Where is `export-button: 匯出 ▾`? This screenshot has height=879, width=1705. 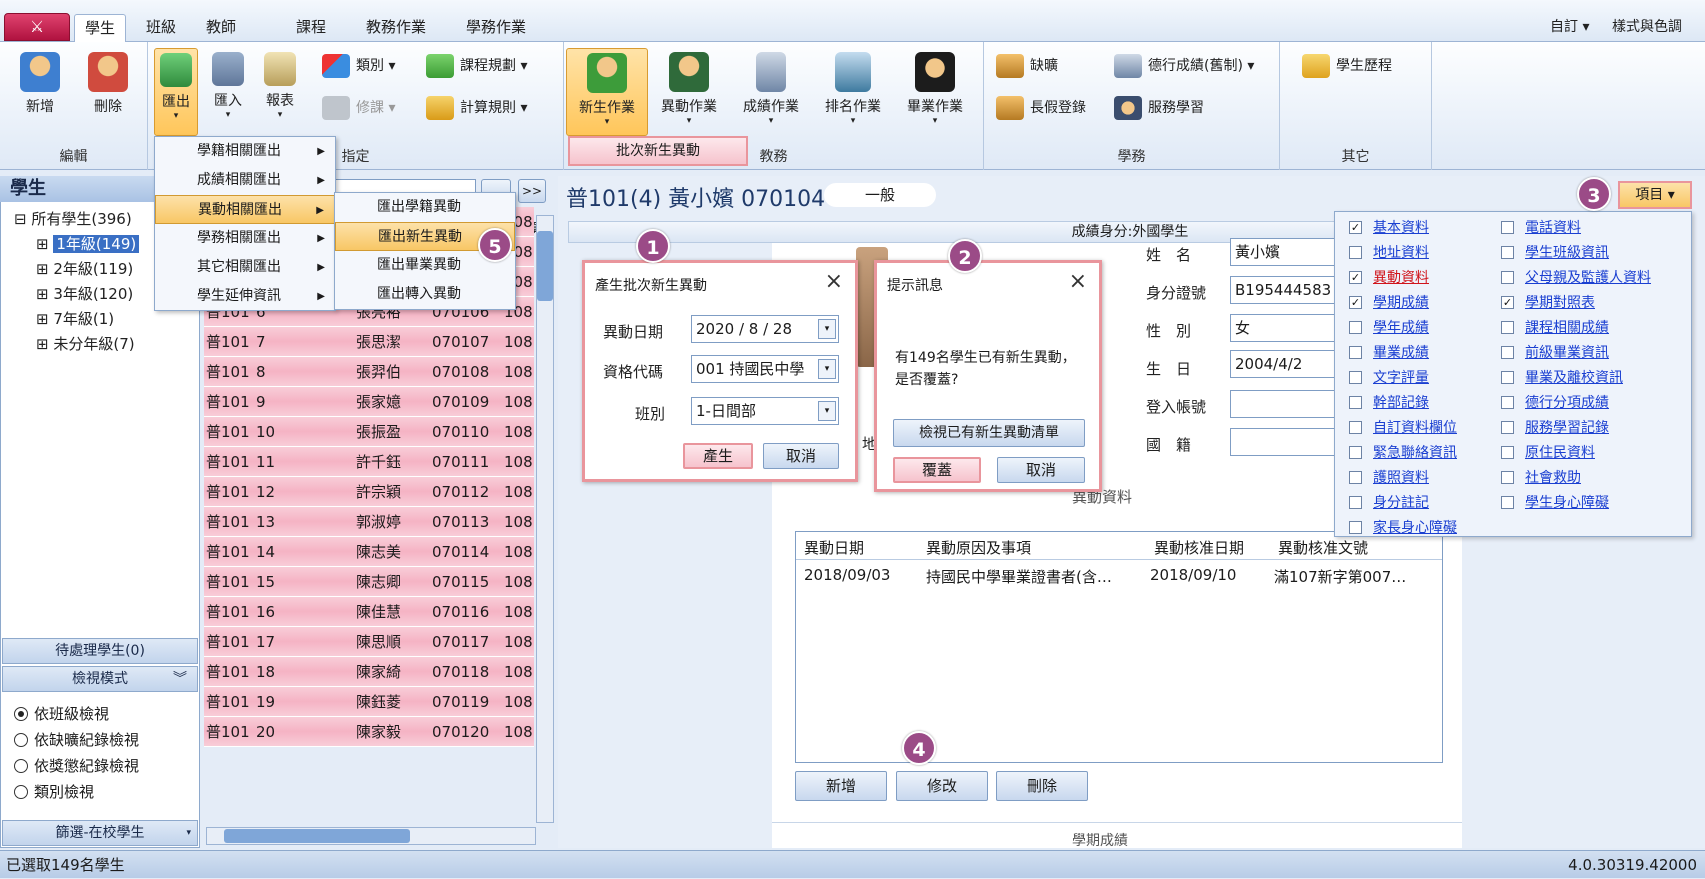 export-button: 匯出 ▾ is located at coordinates (176, 92).